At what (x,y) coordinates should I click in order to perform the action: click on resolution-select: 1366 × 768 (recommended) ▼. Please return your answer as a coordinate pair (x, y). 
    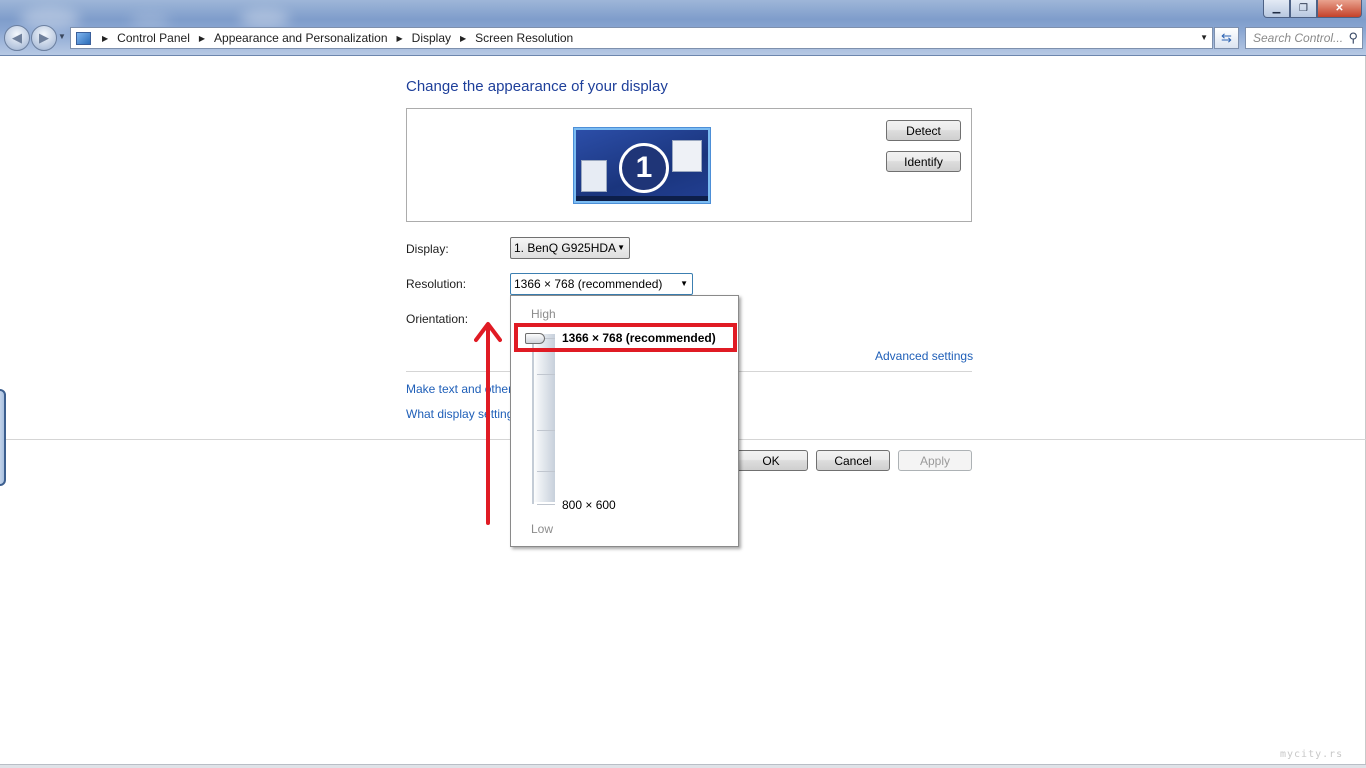
    Looking at the image, I should click on (601, 284).